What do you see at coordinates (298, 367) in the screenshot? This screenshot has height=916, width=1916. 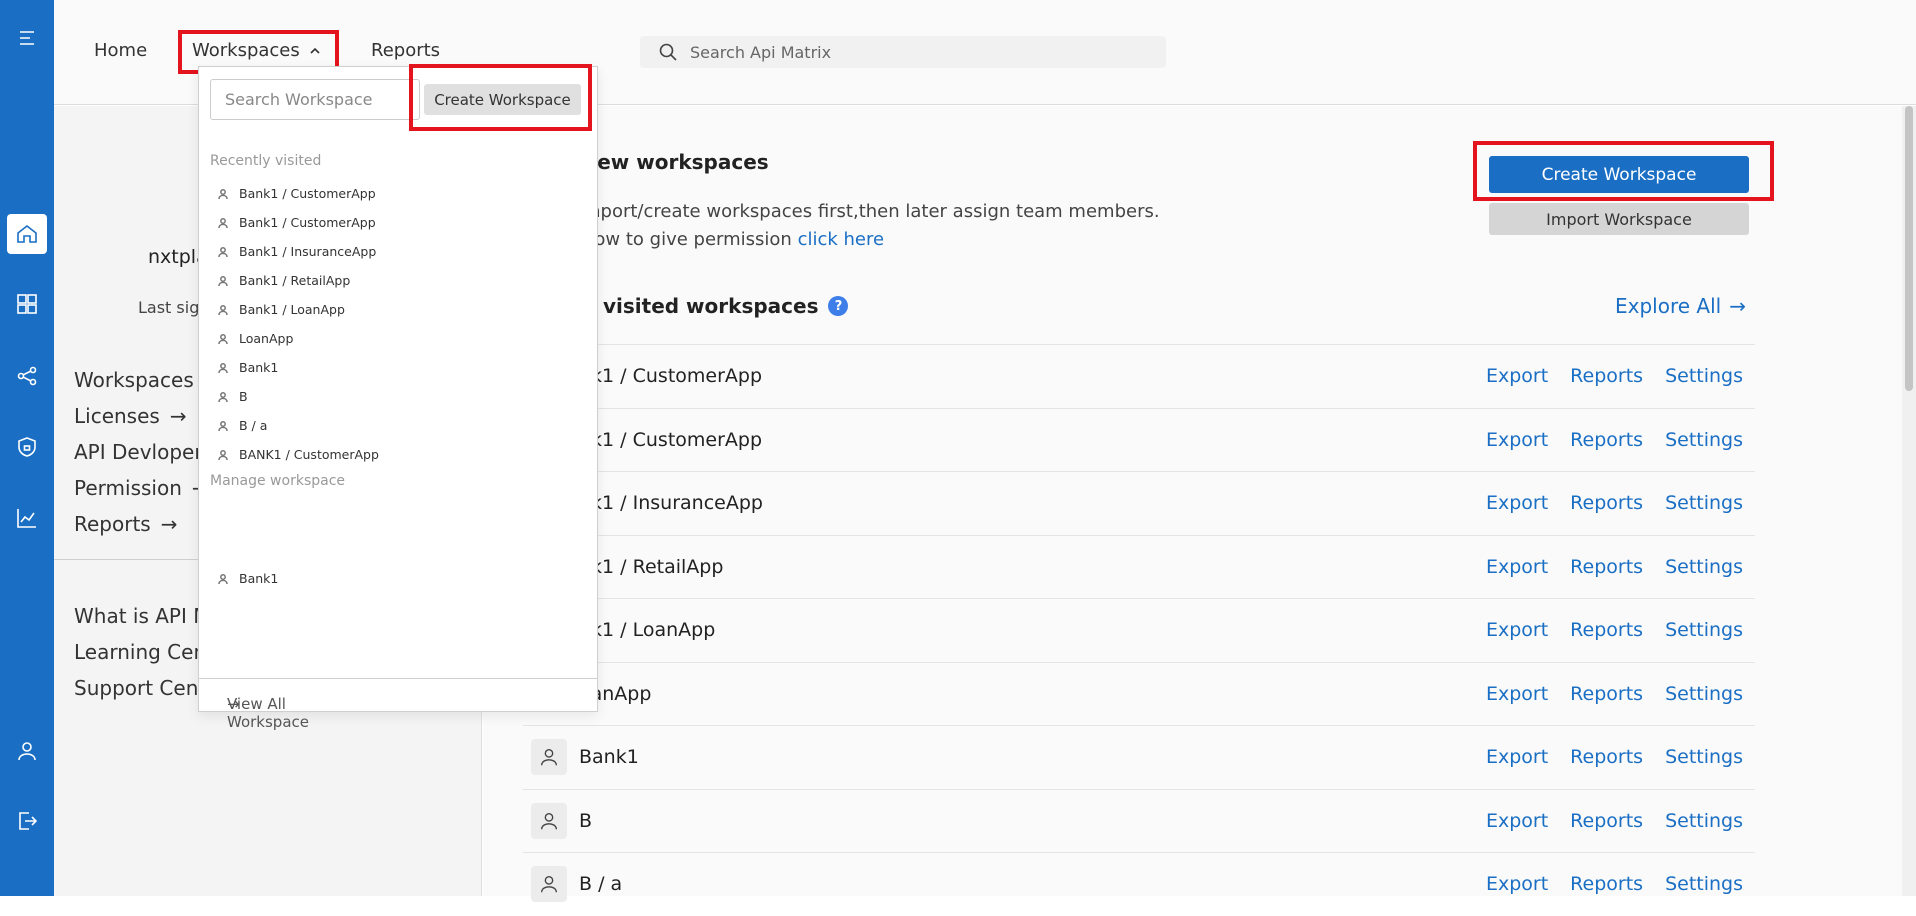 I see `recent-workspace-item: Bank1` at bounding box center [298, 367].